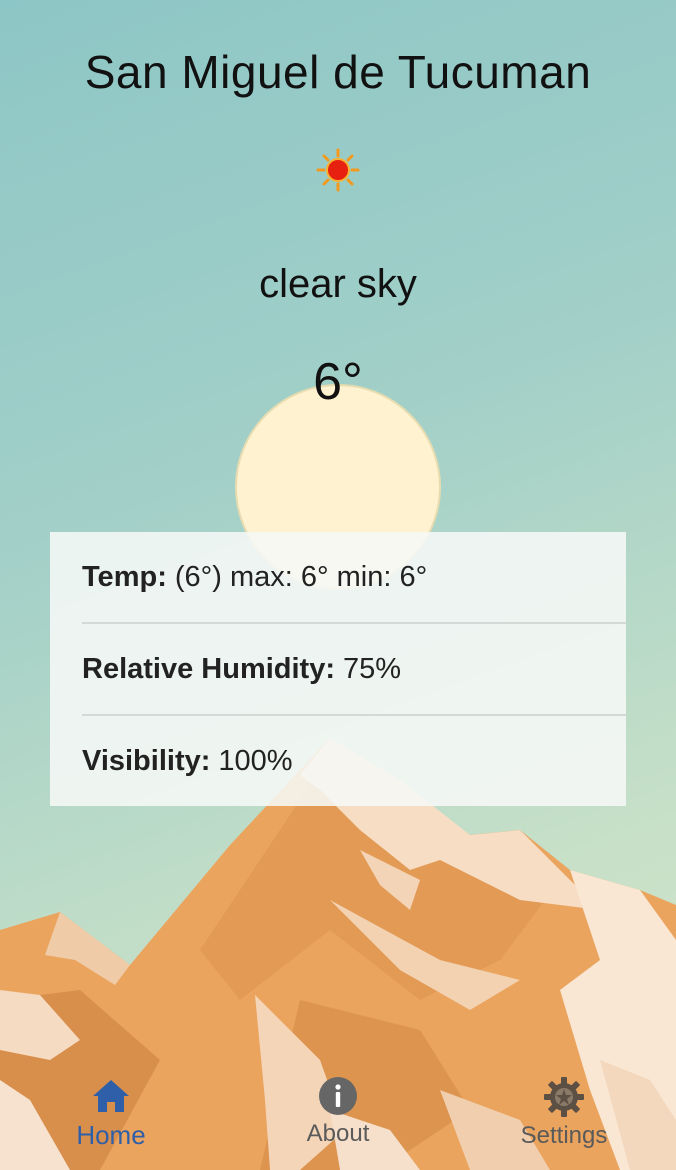 The height and width of the screenshot is (1170, 676). I want to click on nav-home-label: Home, so click(111, 1135).